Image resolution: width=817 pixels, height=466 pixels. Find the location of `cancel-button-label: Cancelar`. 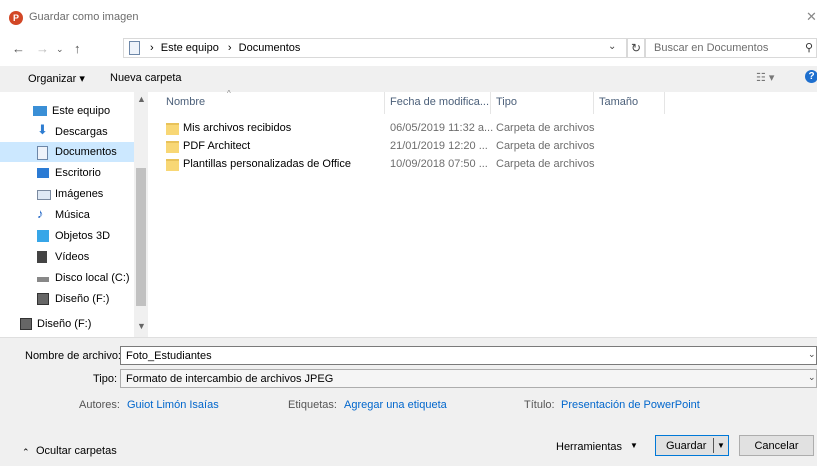

cancel-button-label: Cancelar is located at coordinates (776, 446).